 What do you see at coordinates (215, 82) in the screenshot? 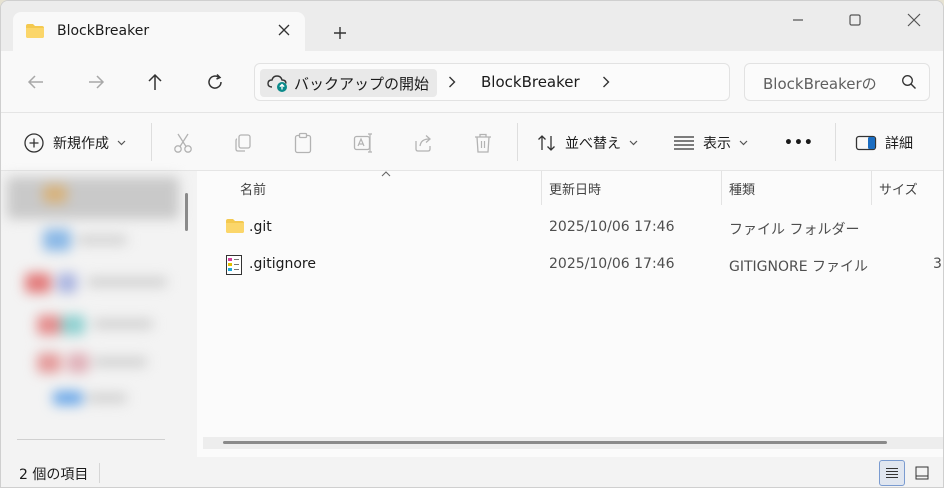
I see `refresh-button` at bounding box center [215, 82].